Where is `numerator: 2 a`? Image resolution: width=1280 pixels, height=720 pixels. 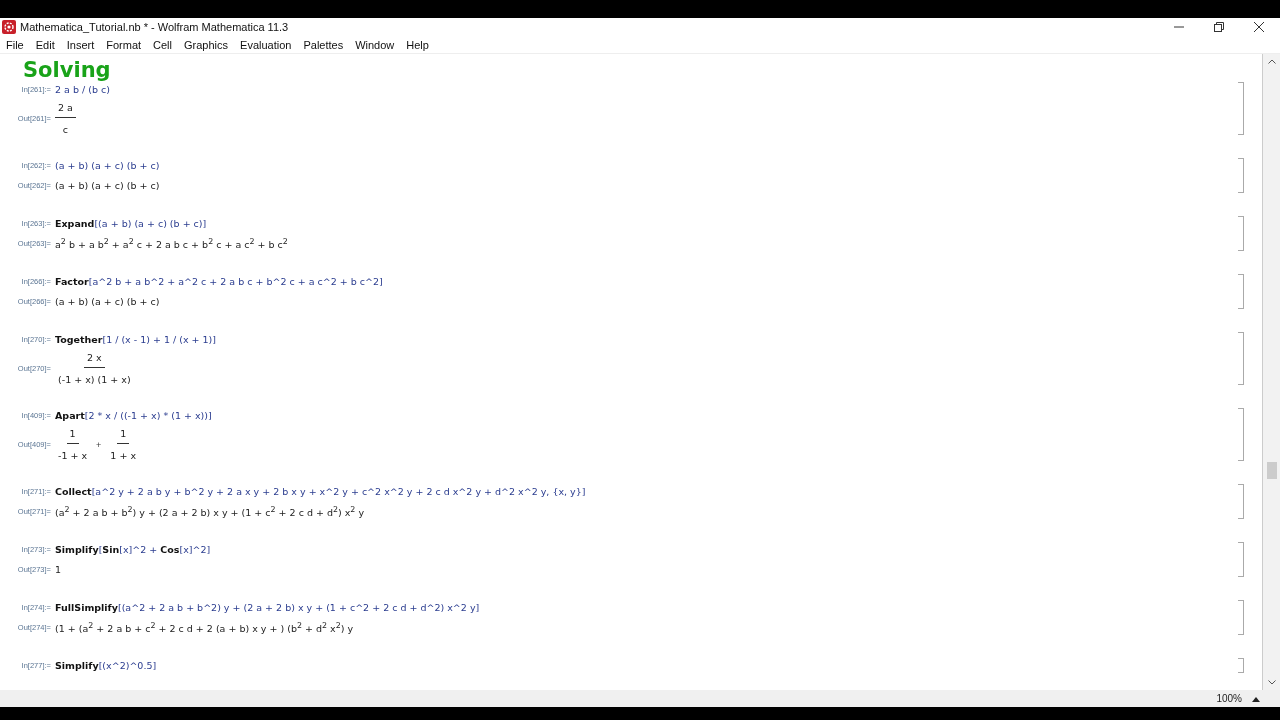 numerator: 2 a is located at coordinates (65, 110).